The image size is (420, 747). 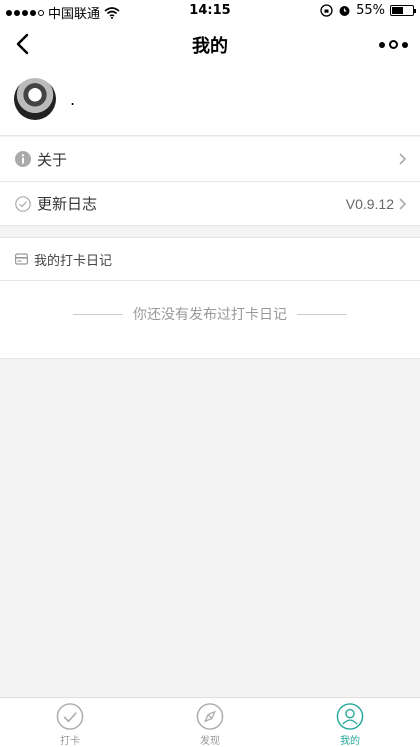 What do you see at coordinates (344, 11) in the screenshot?
I see `alarm-icon` at bounding box center [344, 11].